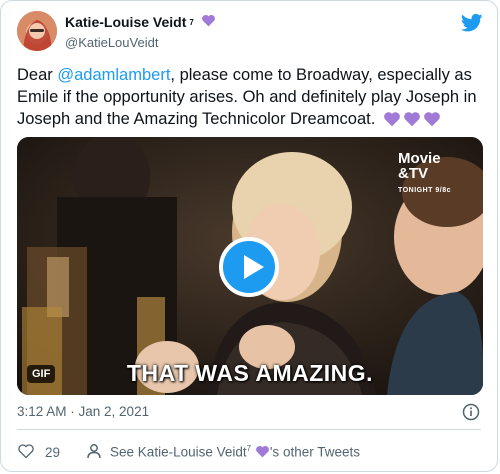  What do you see at coordinates (113, 75) in the screenshot?
I see `mention-link: @adamlambert` at bounding box center [113, 75].